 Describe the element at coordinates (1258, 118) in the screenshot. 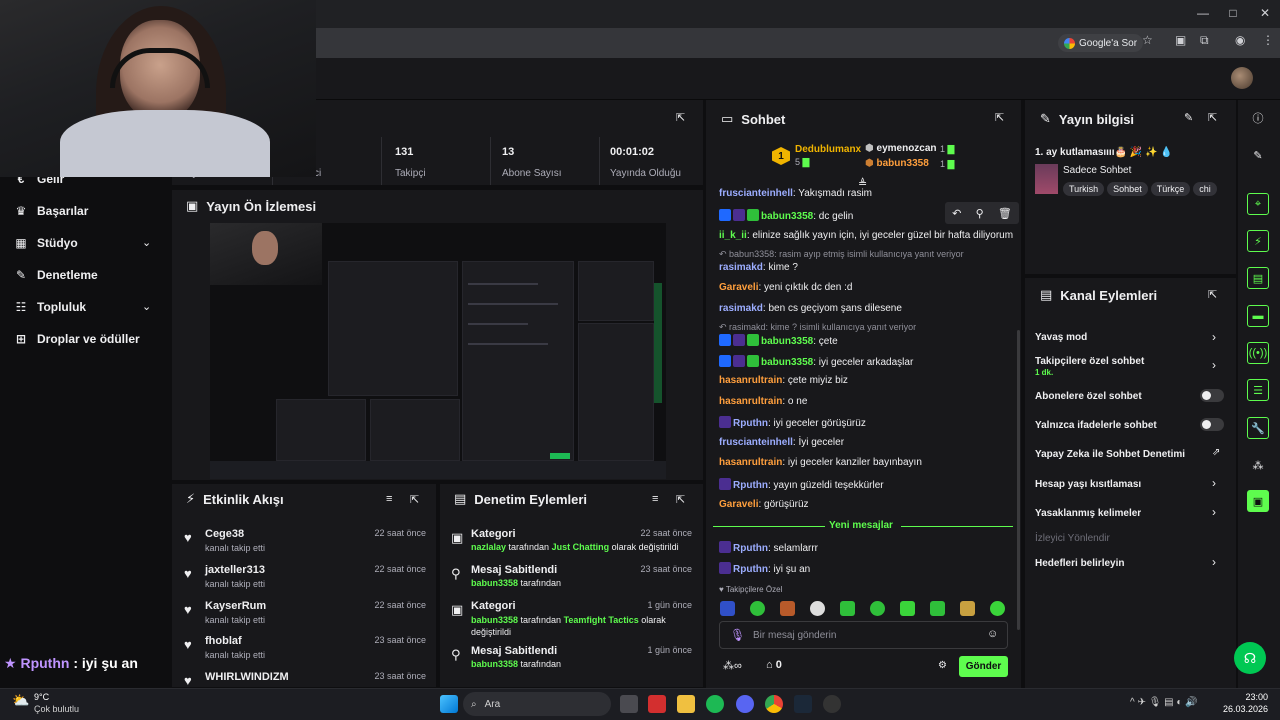

I see `info-icon: ⓘ` at that location.